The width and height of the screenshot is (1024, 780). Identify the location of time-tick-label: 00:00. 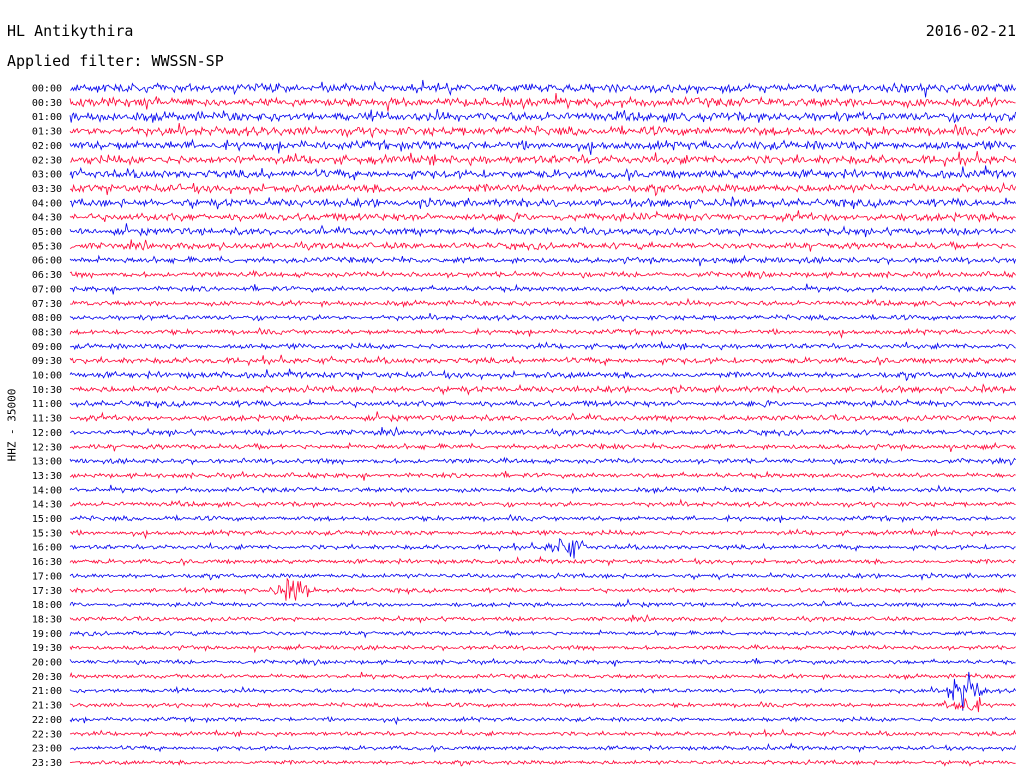
(47, 89).